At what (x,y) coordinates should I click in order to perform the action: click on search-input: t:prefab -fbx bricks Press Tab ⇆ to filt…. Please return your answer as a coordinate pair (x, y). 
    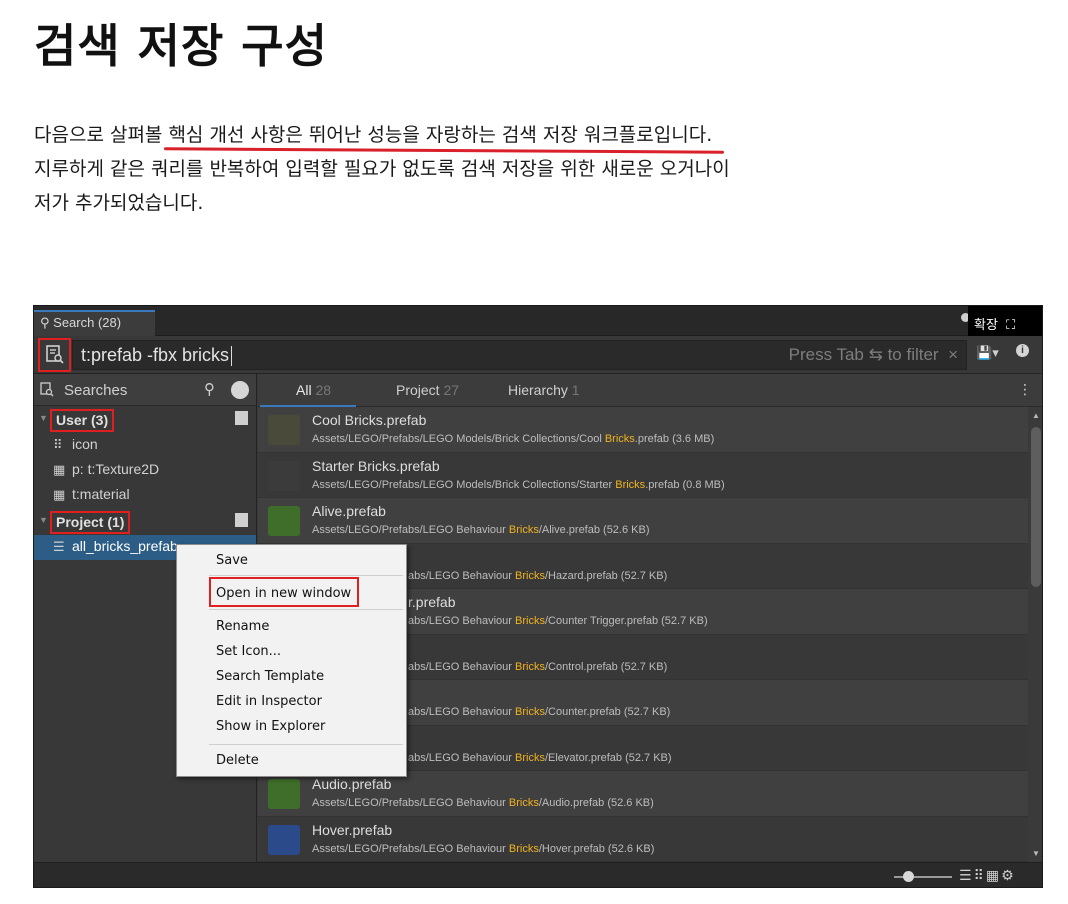
    Looking at the image, I should click on (519, 355).